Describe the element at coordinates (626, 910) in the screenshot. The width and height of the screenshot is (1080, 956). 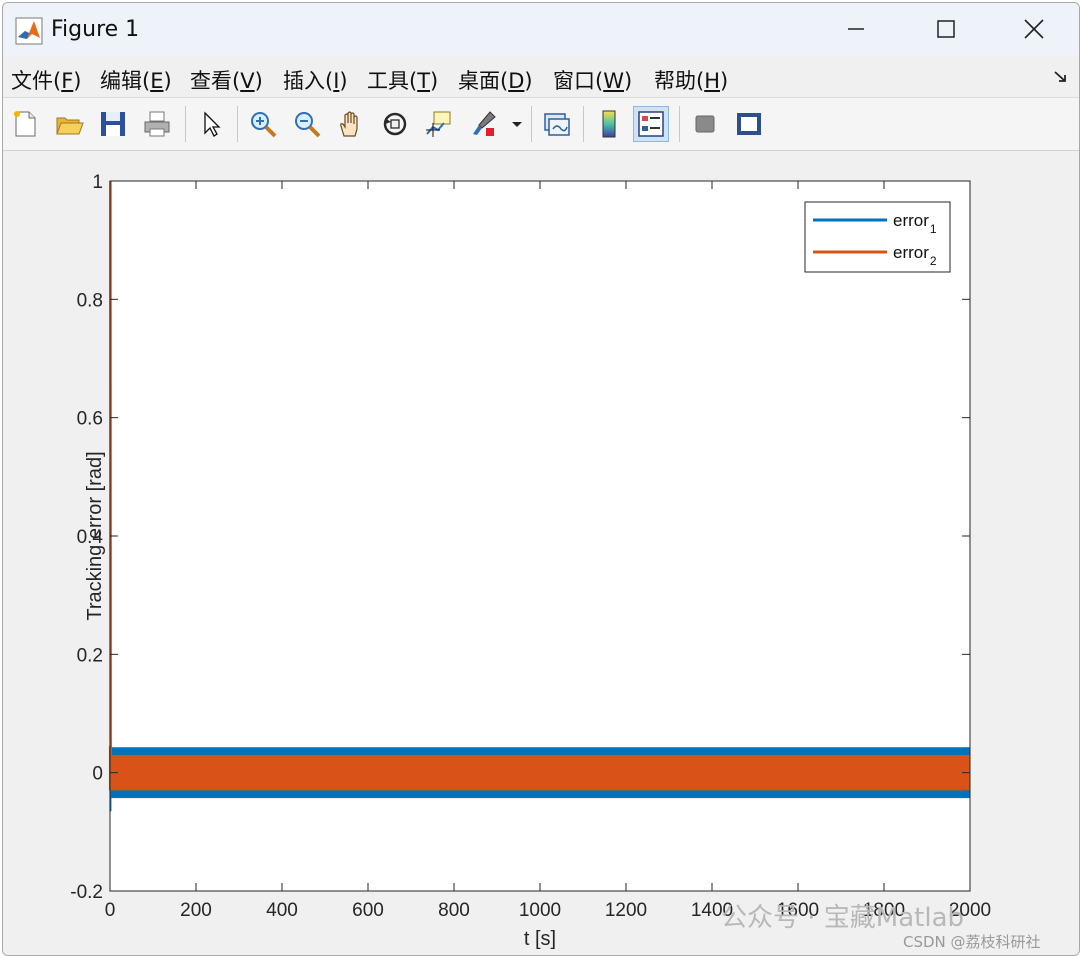
I see `x-tick-label: 1200` at that location.